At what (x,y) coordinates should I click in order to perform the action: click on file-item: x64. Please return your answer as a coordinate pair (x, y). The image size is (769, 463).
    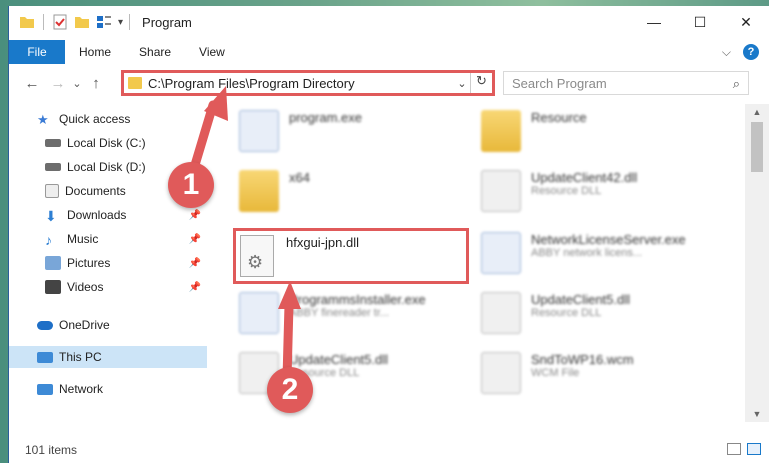
    Looking at the image, I should click on (274, 191).